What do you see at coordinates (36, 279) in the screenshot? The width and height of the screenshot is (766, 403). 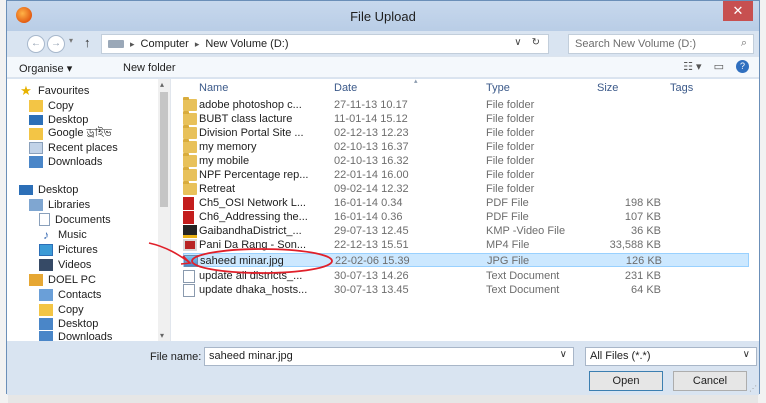 I see `user-folder-icon` at bounding box center [36, 279].